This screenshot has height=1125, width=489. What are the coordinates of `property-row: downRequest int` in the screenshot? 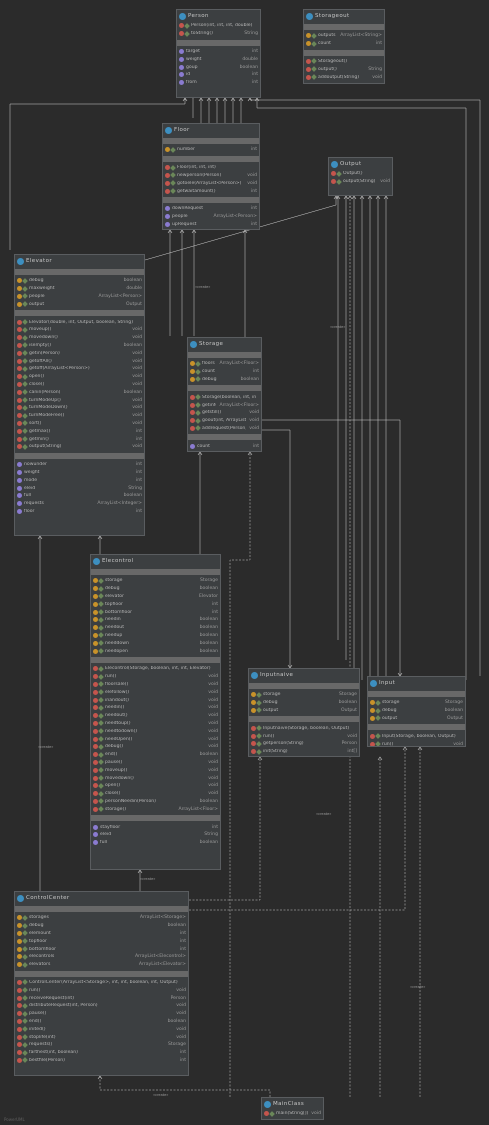 It's located at (211, 209).